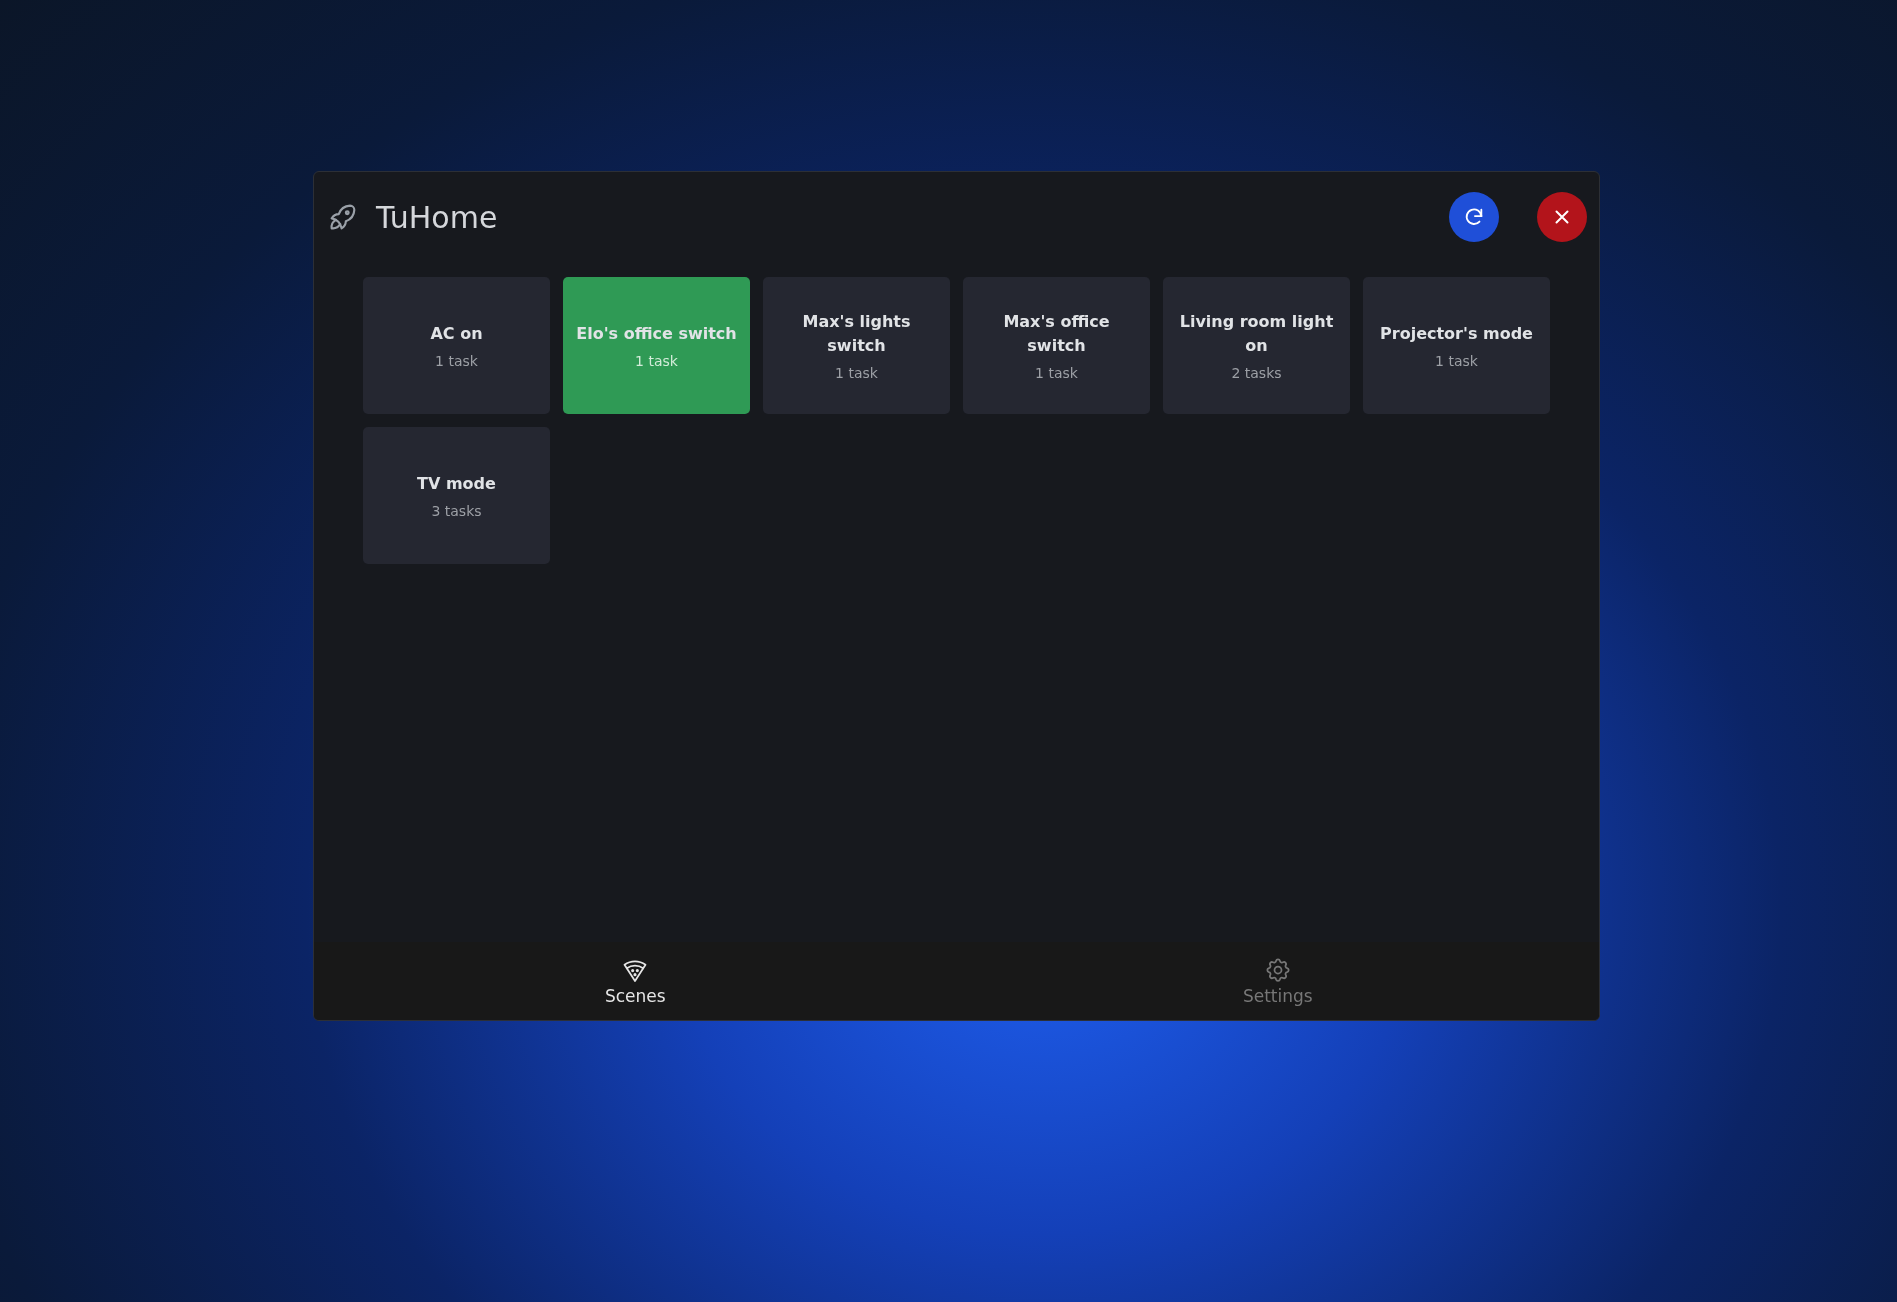  I want to click on scene-name: AC on, so click(456, 333).